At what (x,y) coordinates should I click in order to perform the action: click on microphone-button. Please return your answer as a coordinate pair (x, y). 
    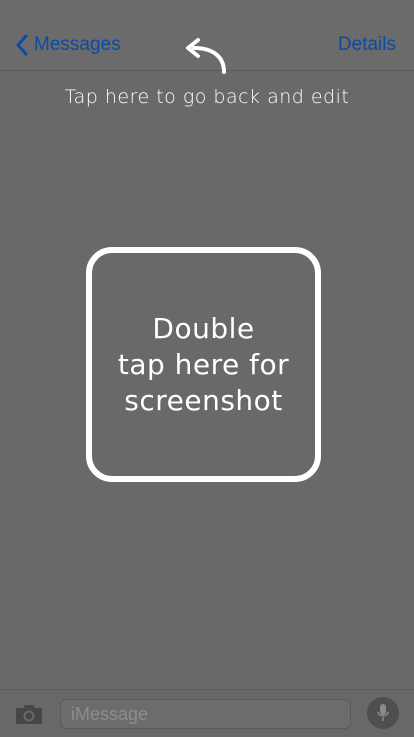
    Looking at the image, I should click on (383, 713).